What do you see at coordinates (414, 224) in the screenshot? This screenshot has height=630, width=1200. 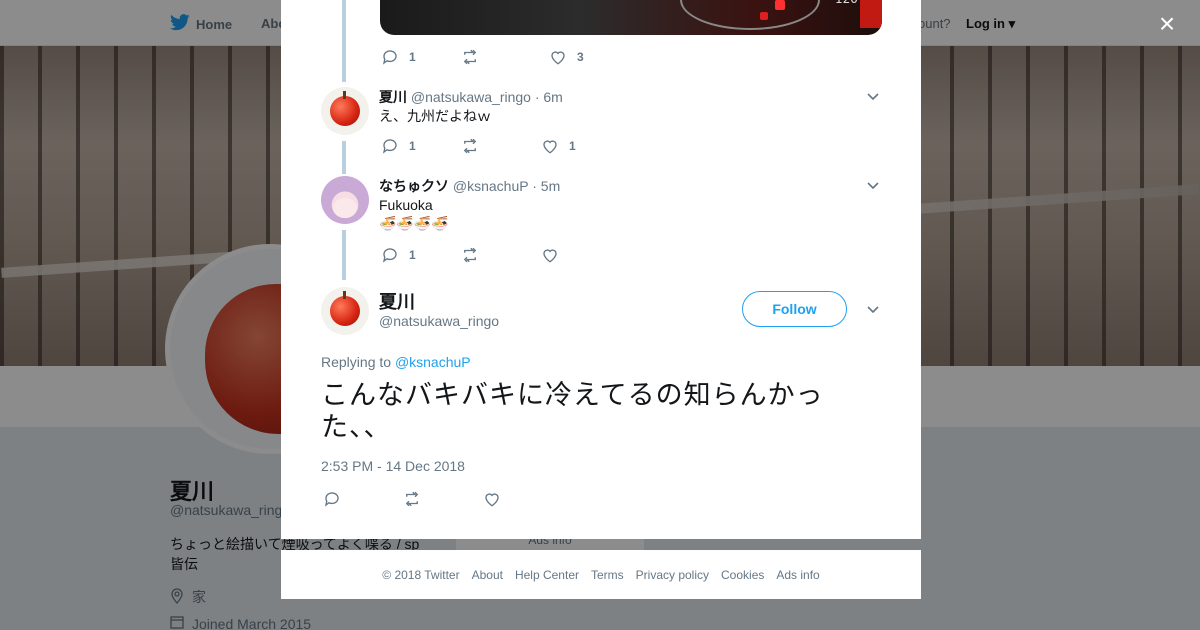 I see `ramen-emoji: 🍜🍜🍜🍜` at bounding box center [414, 224].